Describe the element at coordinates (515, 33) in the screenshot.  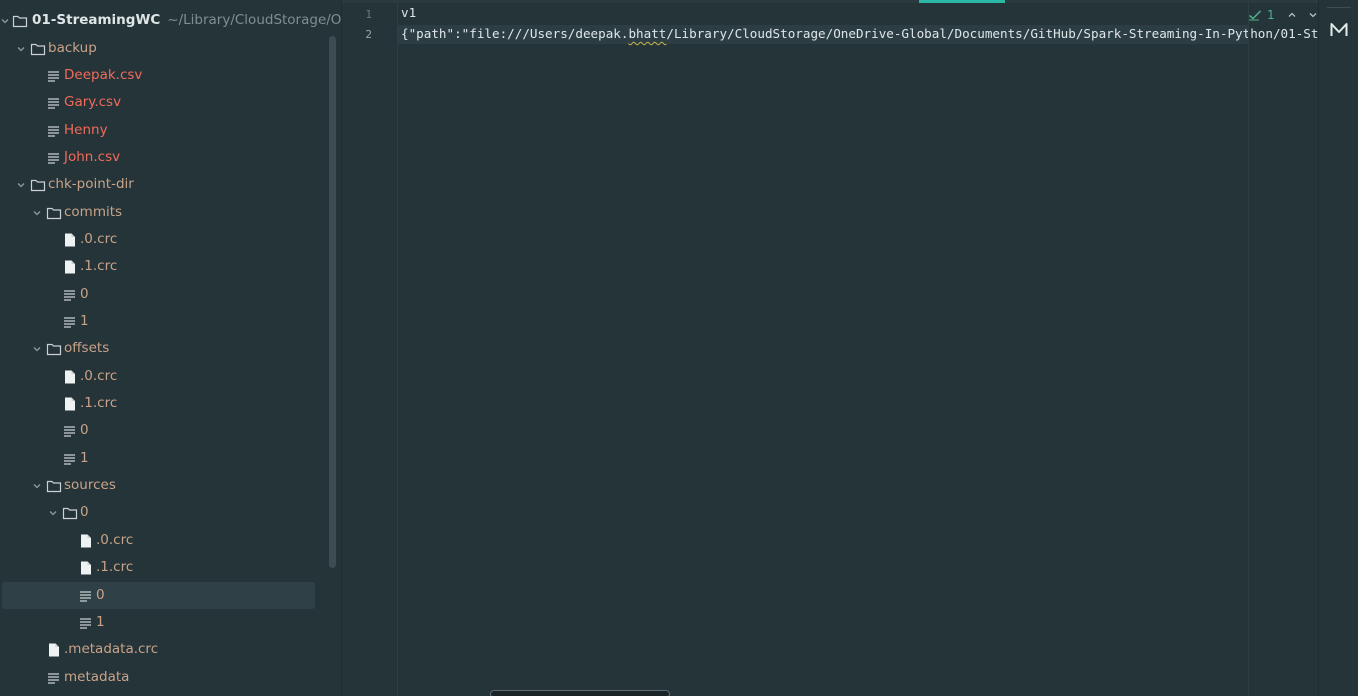
I see `code-line-2-part-a: {"path":"file:///Users/deepak.` at that location.